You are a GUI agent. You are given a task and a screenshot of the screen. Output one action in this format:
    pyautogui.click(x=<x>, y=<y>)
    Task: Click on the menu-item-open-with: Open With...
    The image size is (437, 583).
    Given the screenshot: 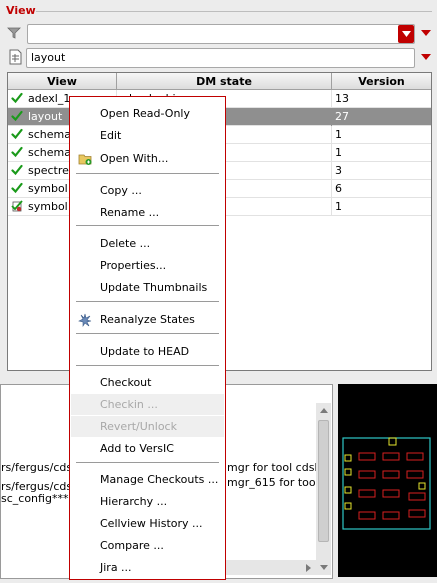 What is the action you would take?
    pyautogui.click(x=147, y=158)
    